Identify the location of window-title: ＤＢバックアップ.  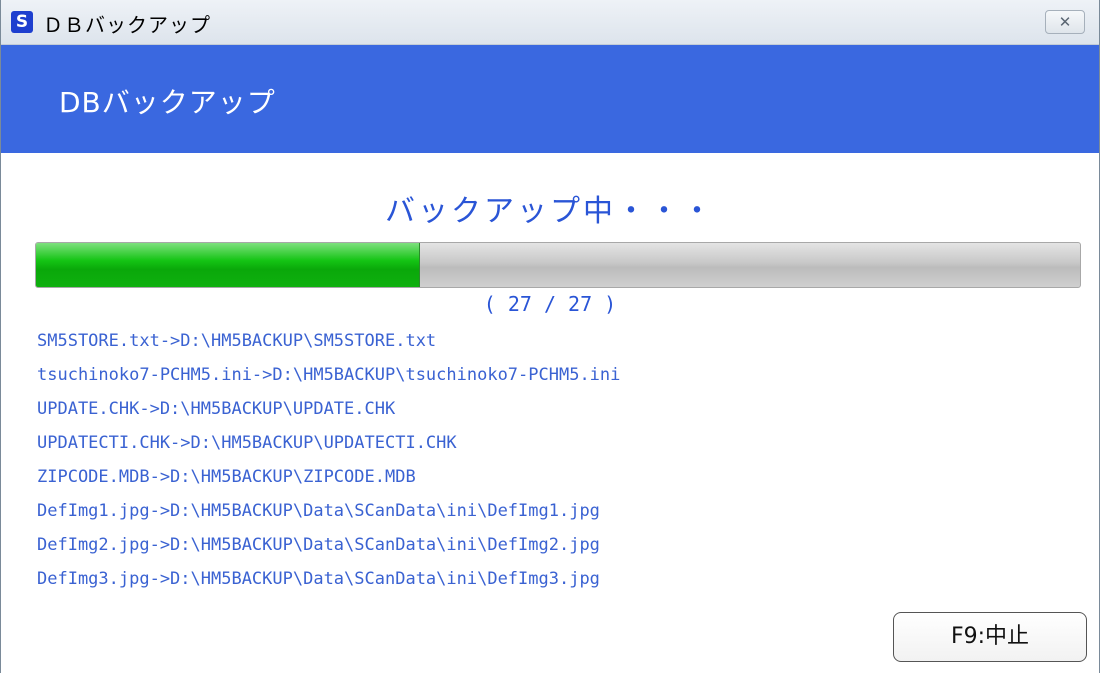
(127, 25).